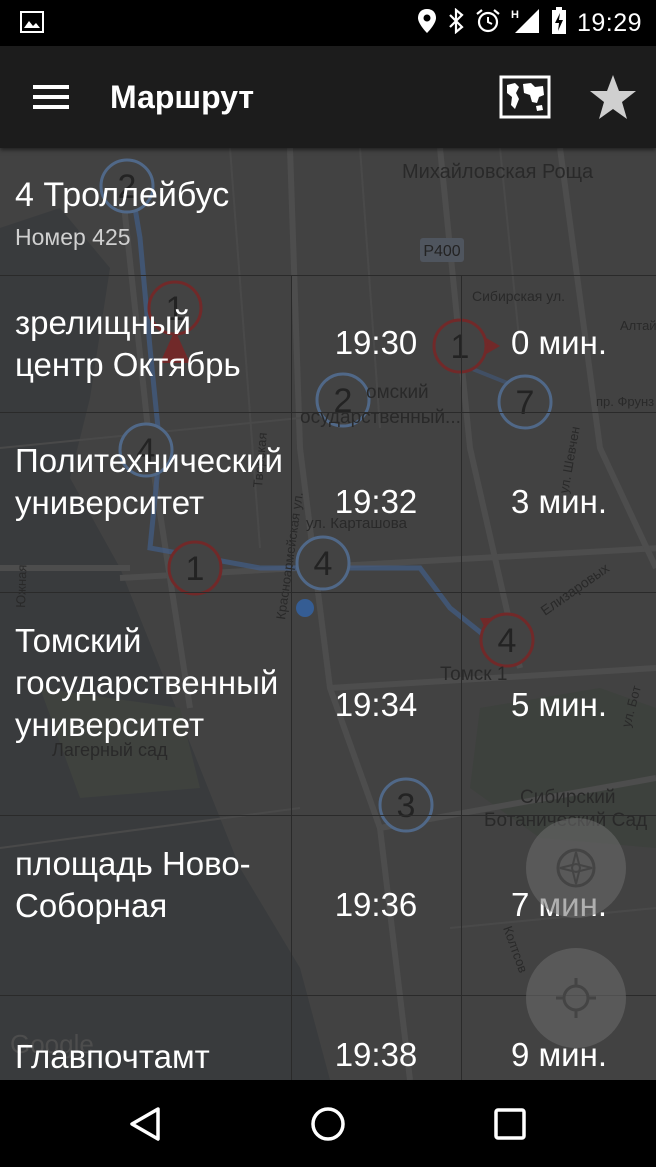 The image size is (656, 1167). What do you see at coordinates (515, 15) in the screenshot?
I see `svg-text: H` at bounding box center [515, 15].